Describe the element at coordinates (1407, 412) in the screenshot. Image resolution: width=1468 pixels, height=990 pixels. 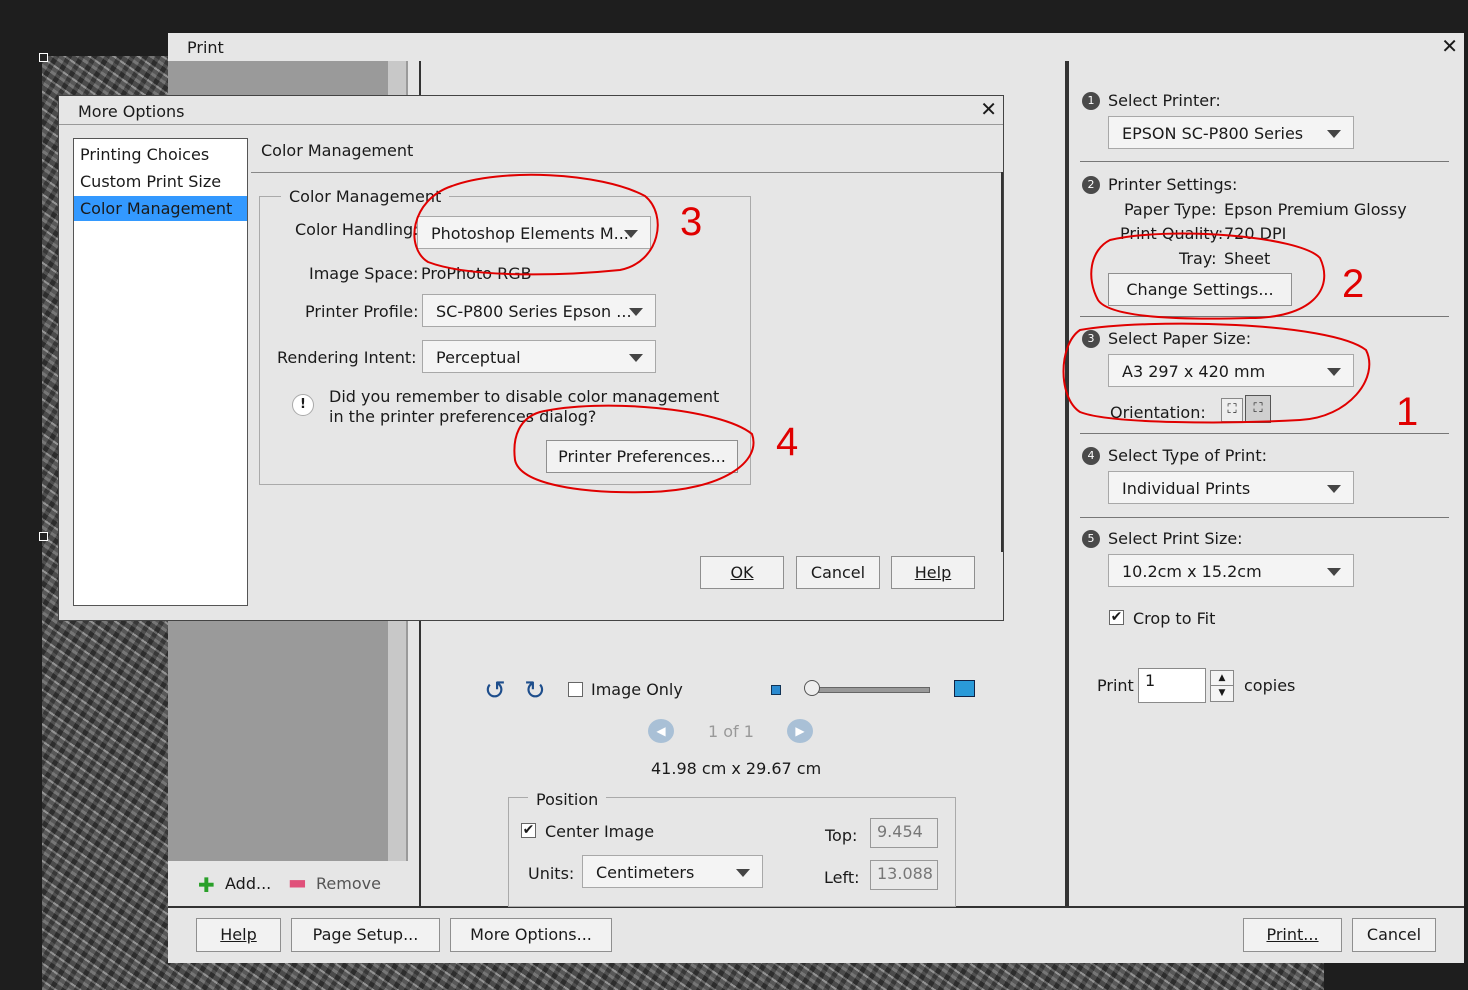
I see `annotation-number-1: 1` at that location.